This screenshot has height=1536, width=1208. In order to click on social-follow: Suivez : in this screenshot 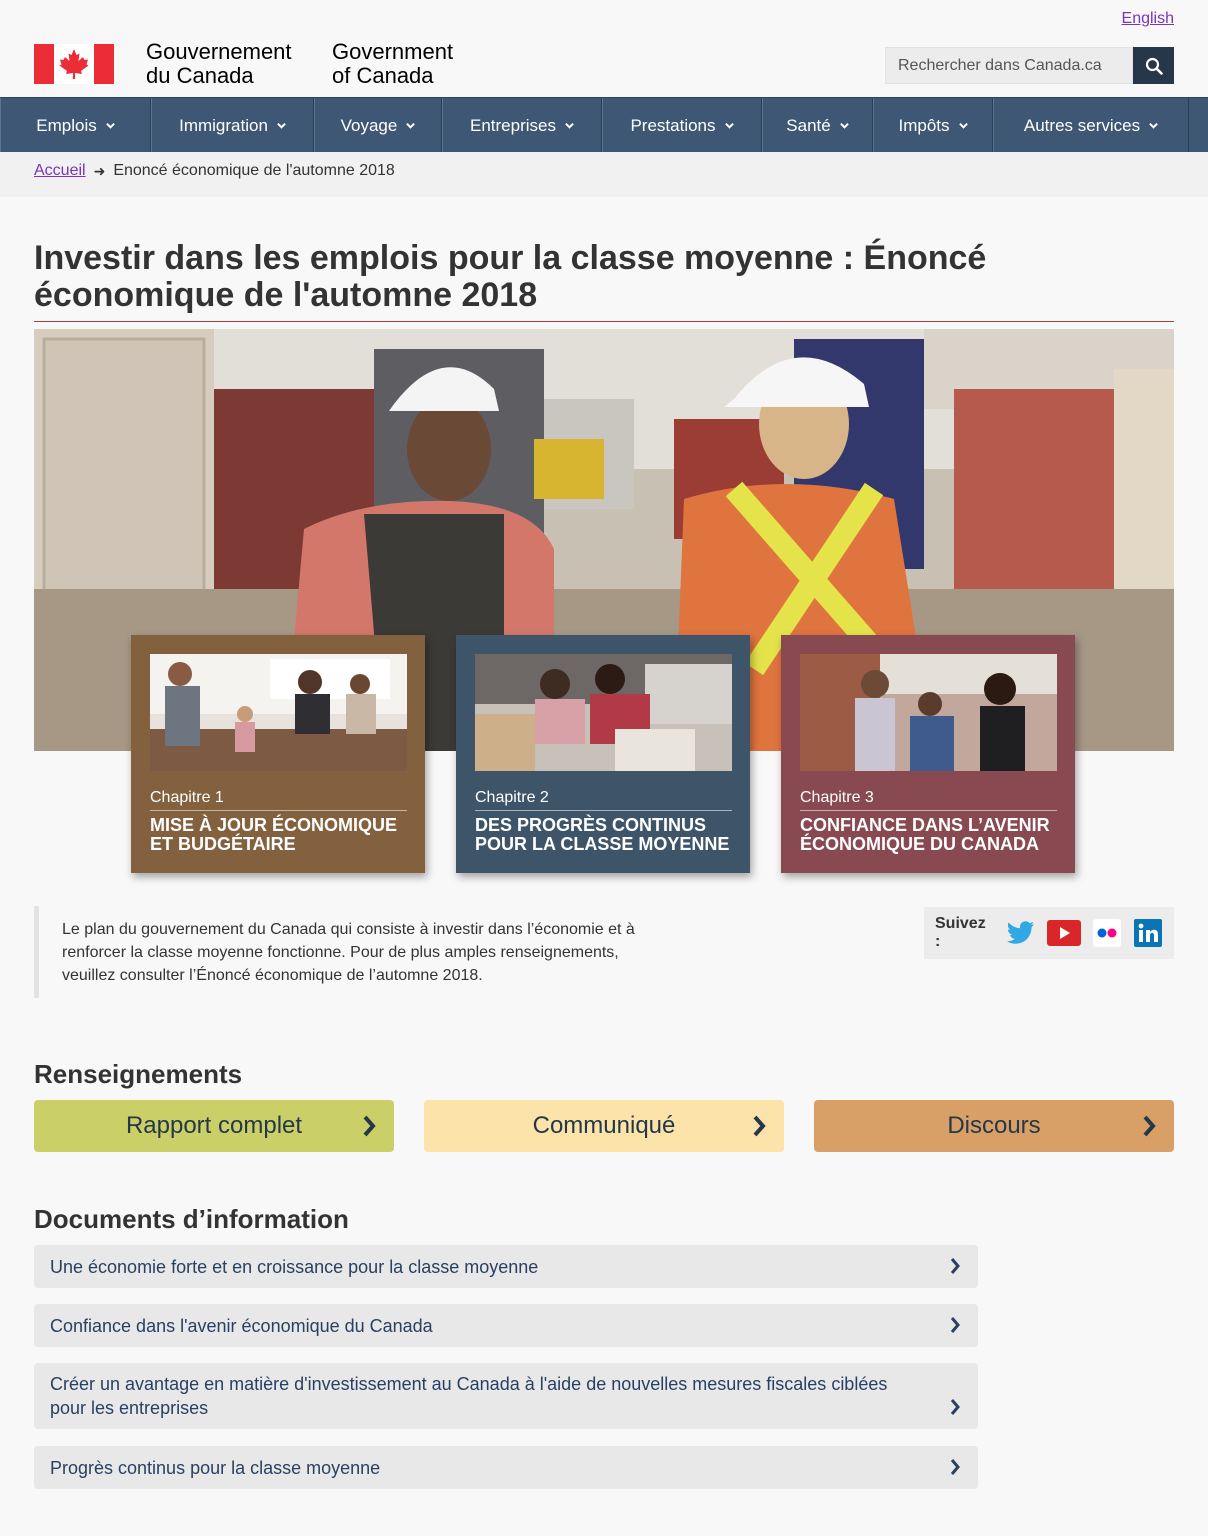, I will do `click(1049, 933)`.